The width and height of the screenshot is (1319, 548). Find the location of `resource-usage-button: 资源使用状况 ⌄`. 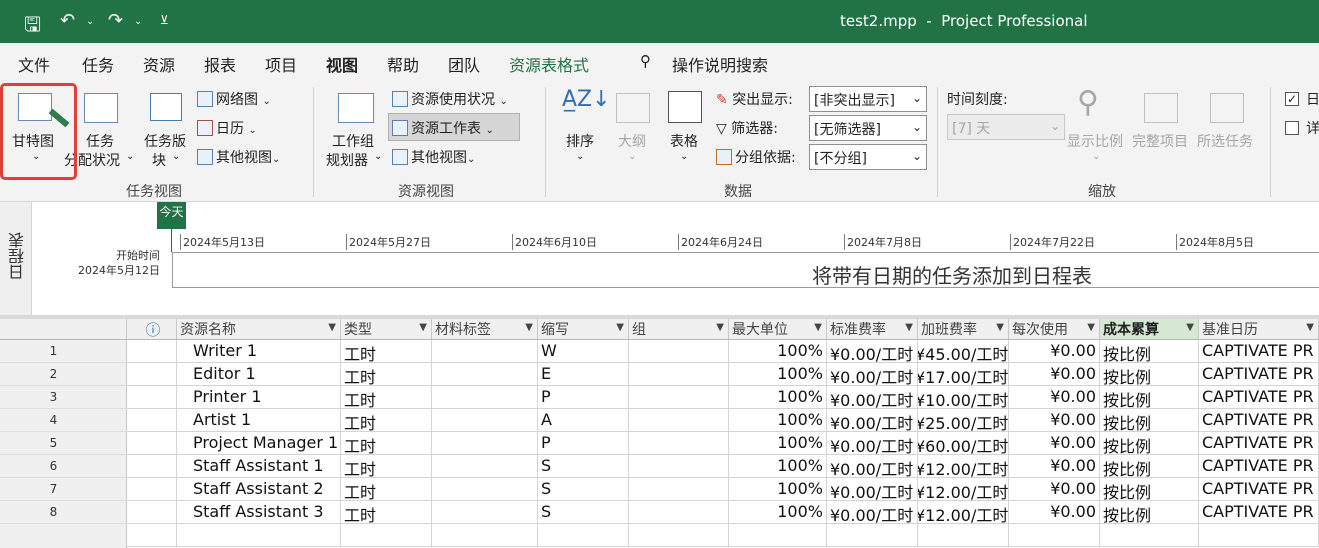

resource-usage-button: 资源使用状况 ⌄ is located at coordinates (450, 99).